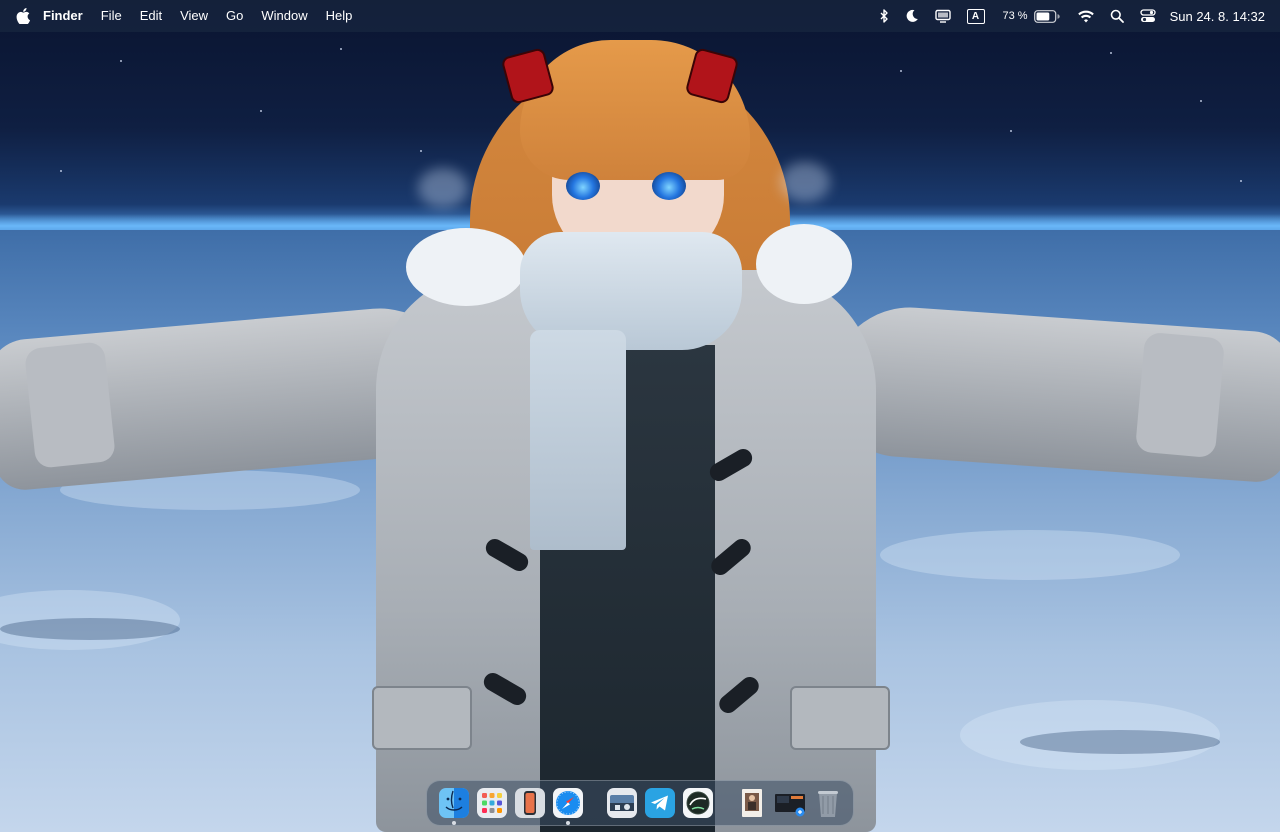 The width and height of the screenshot is (1280, 832). Describe the element at coordinates (912, 16) in the screenshot. I see `moon-icon` at that location.